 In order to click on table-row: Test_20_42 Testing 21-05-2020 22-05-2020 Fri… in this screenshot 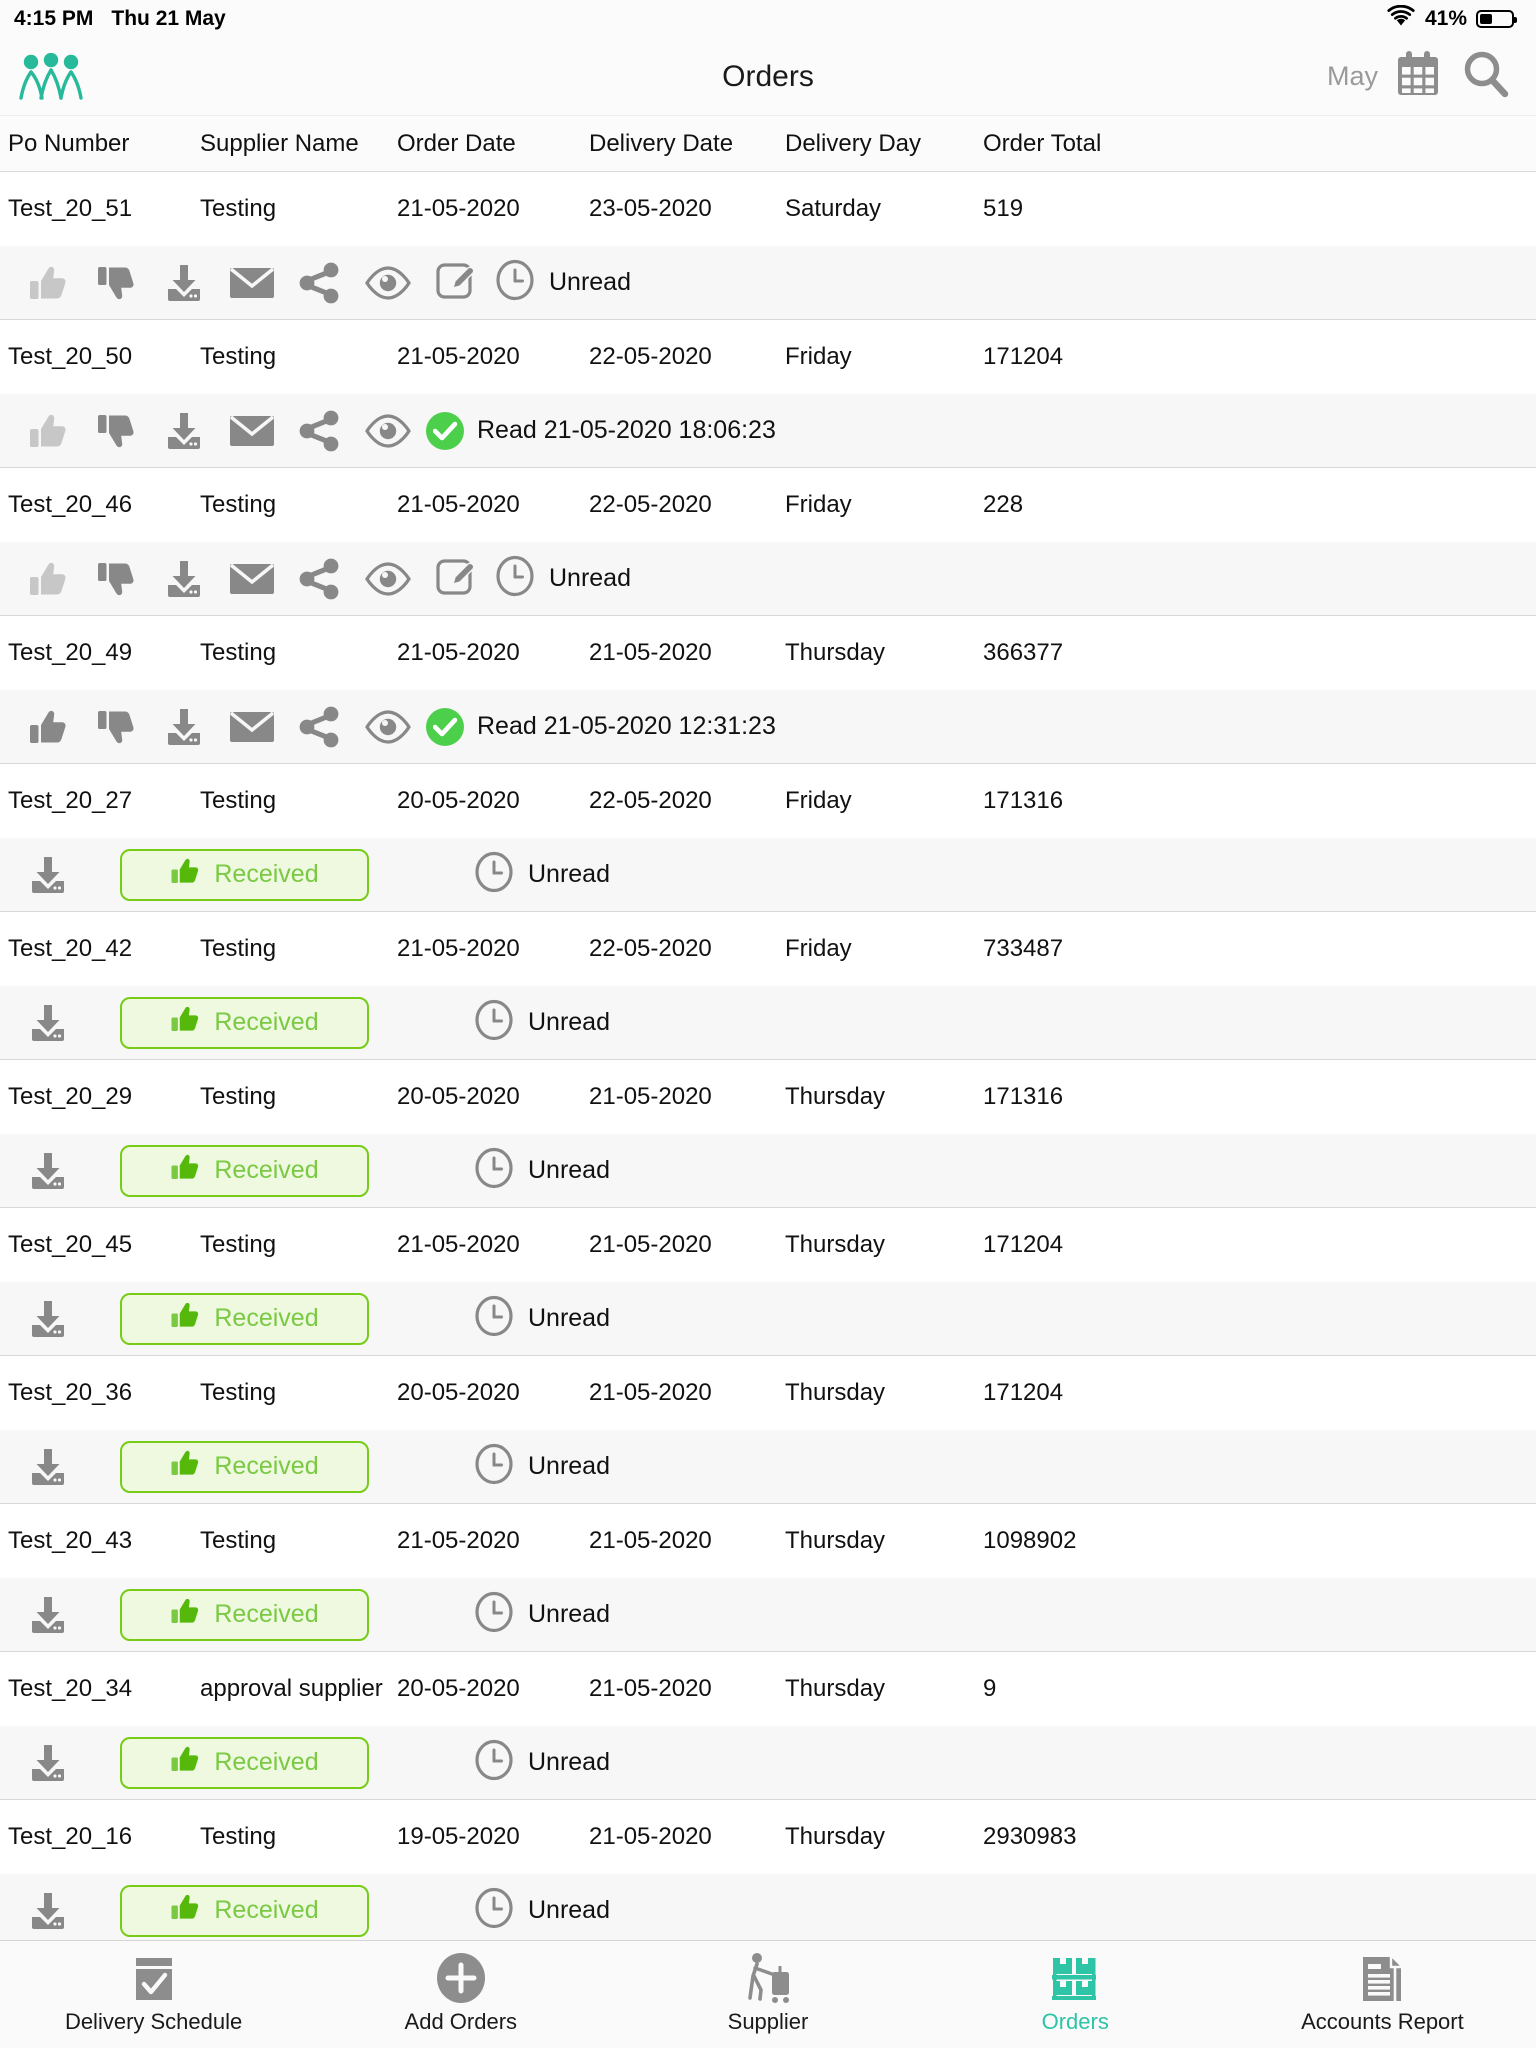, I will do `click(768, 949)`.